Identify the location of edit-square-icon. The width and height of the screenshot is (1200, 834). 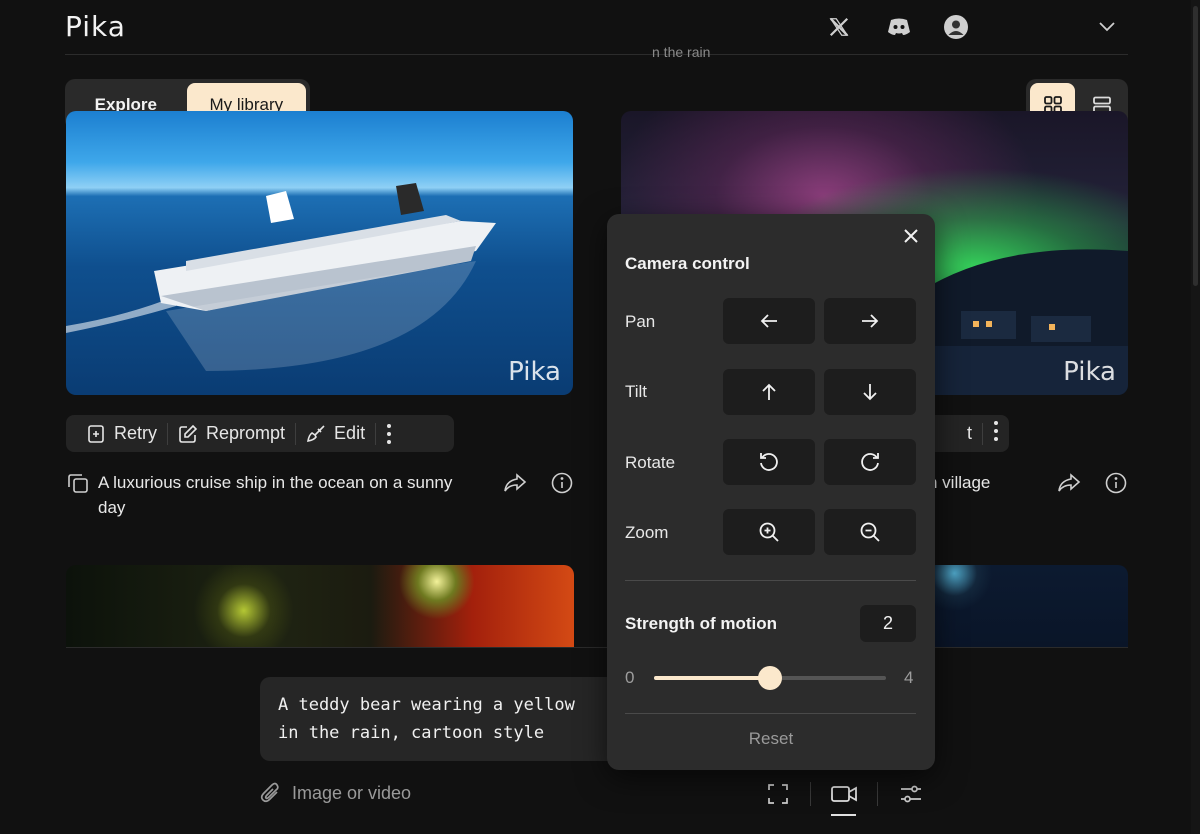
(188, 433).